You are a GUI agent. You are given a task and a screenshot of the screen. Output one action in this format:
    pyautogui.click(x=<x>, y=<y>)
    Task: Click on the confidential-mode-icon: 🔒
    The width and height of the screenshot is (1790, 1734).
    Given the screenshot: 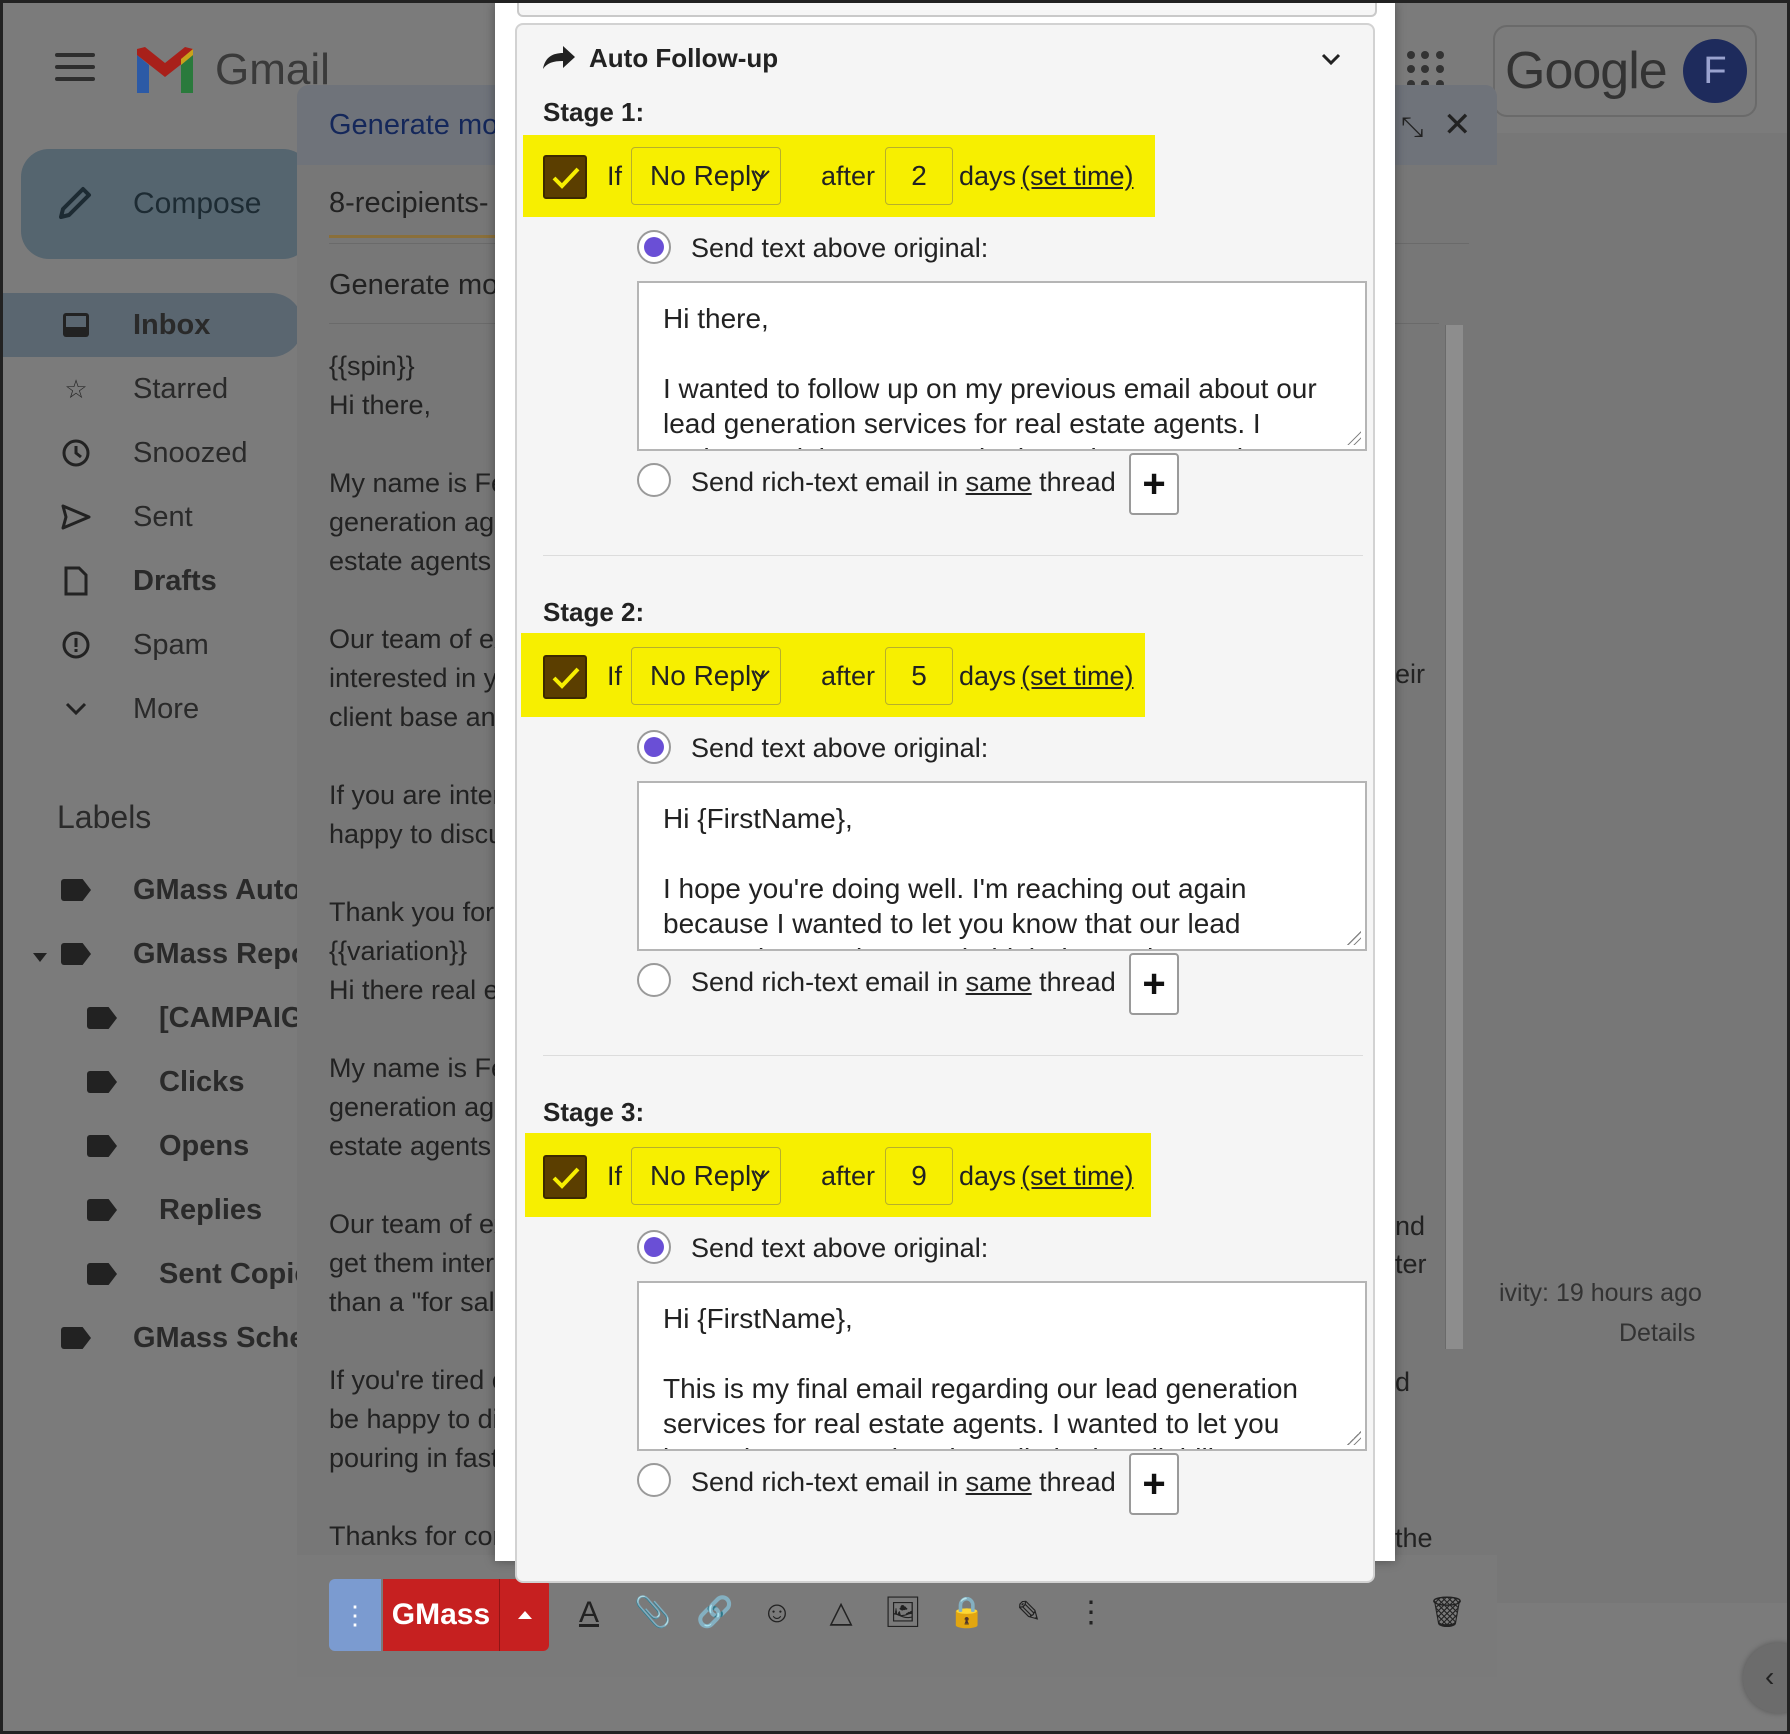 What is the action you would take?
    pyautogui.click(x=967, y=1613)
    